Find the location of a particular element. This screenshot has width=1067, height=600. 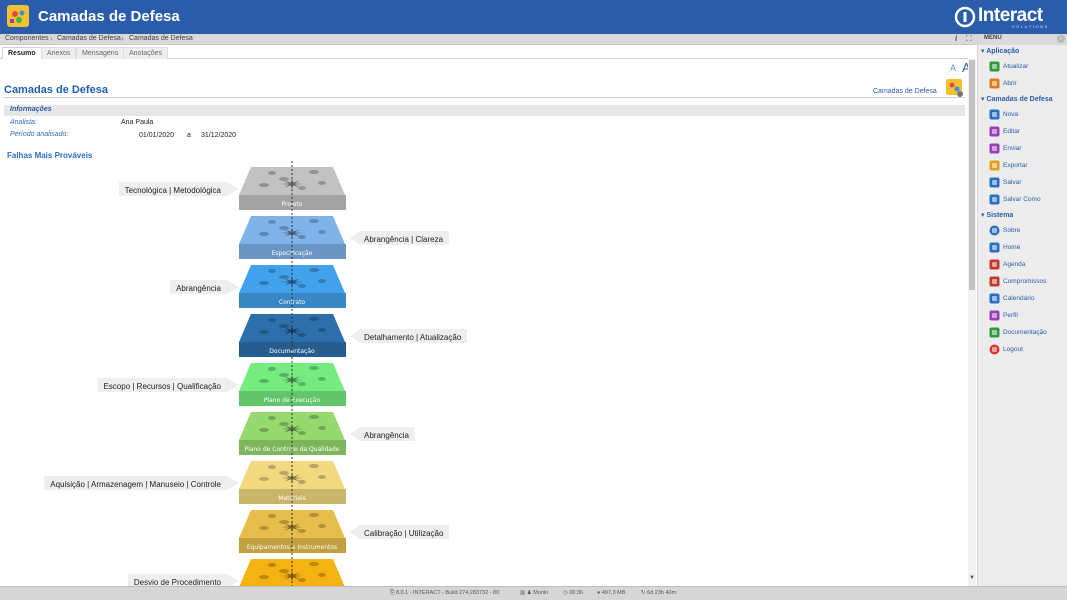

home-icon is located at coordinates (994, 247).